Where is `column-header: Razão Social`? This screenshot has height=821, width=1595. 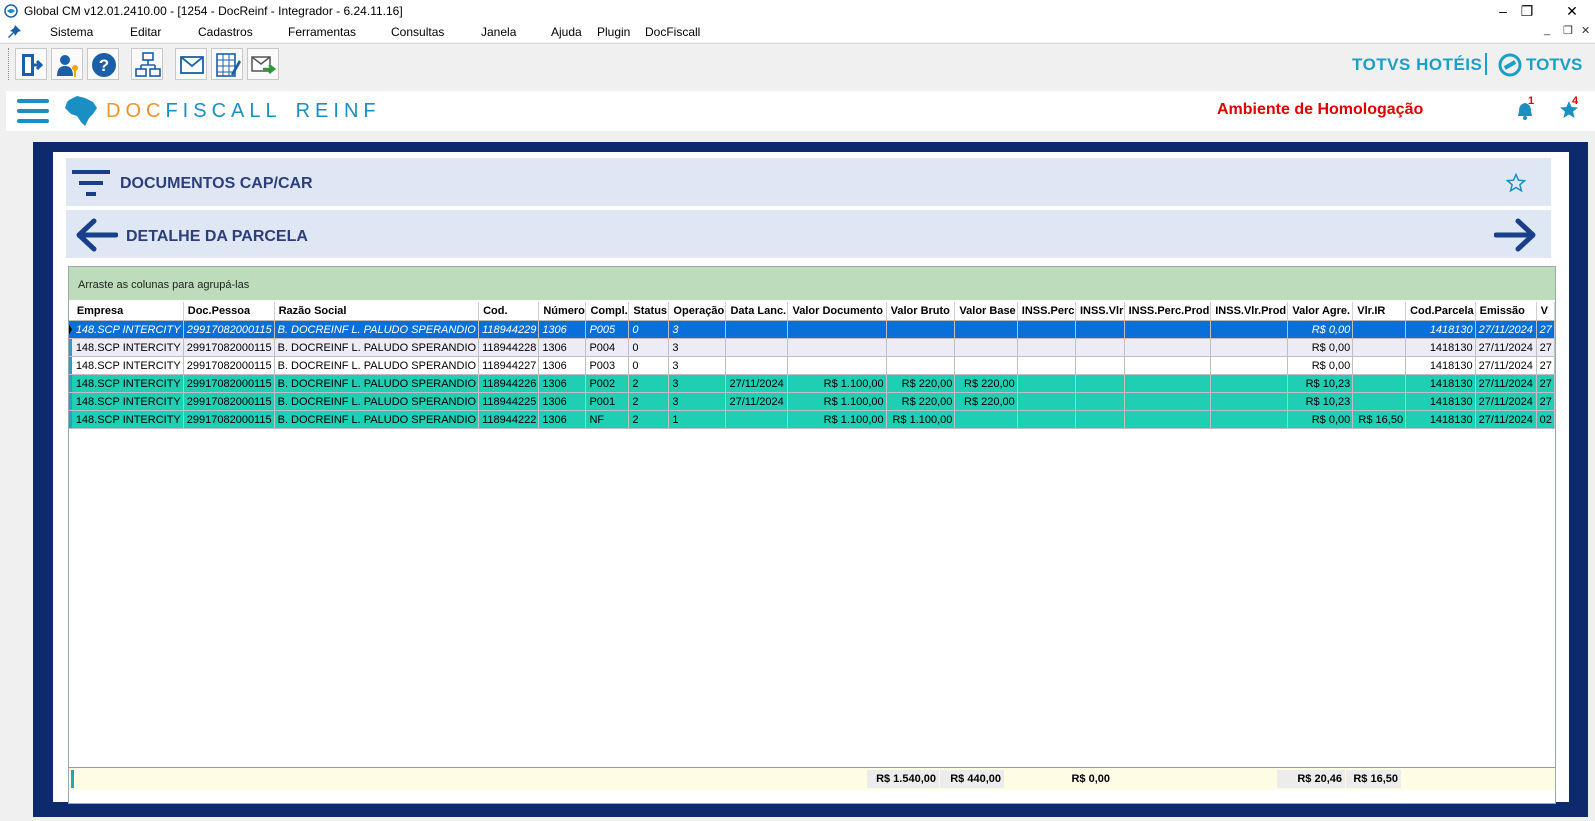 column-header: Razão Social is located at coordinates (377, 311).